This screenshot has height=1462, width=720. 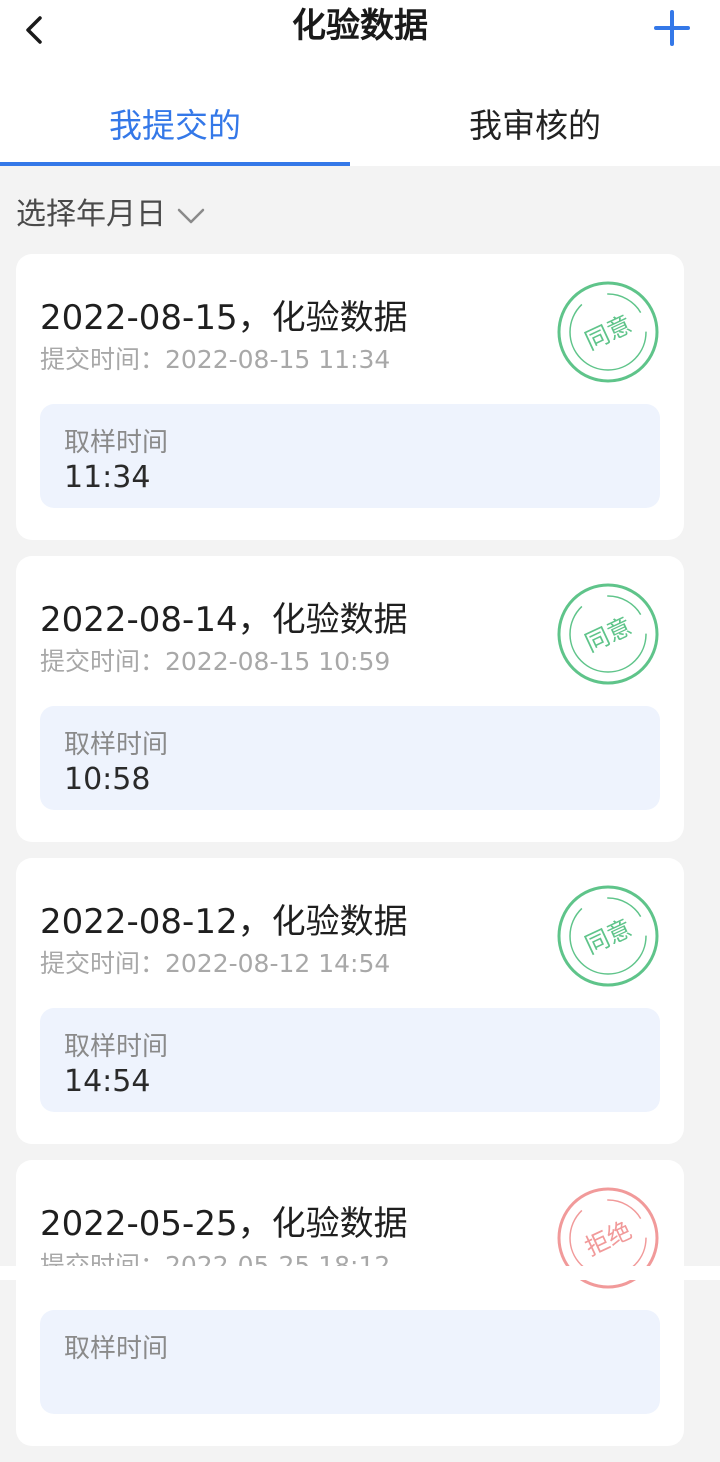 What do you see at coordinates (175, 164) in the screenshot?
I see `active-tab-indicator` at bounding box center [175, 164].